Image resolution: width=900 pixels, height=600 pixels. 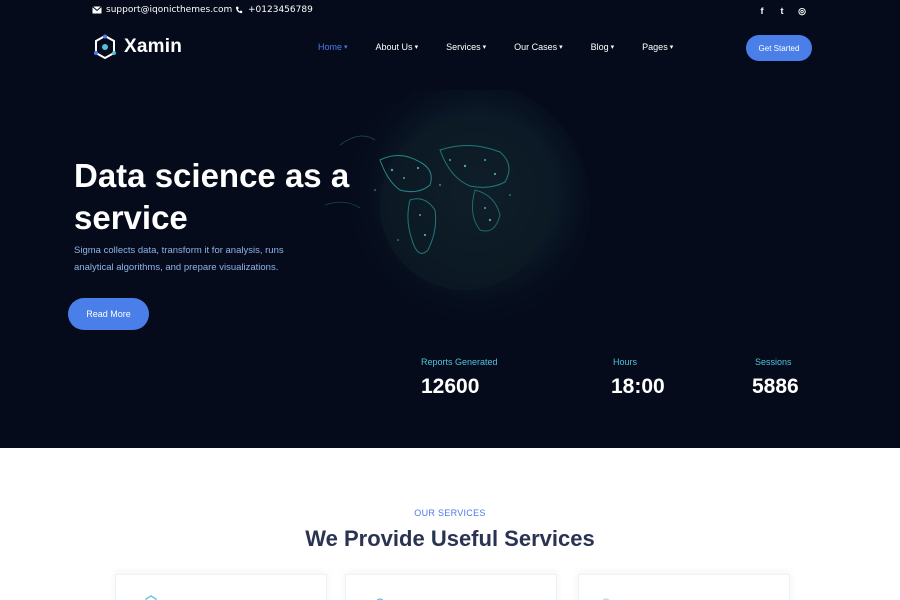 I want to click on brand-logo: Xamin, so click(x=137, y=47).